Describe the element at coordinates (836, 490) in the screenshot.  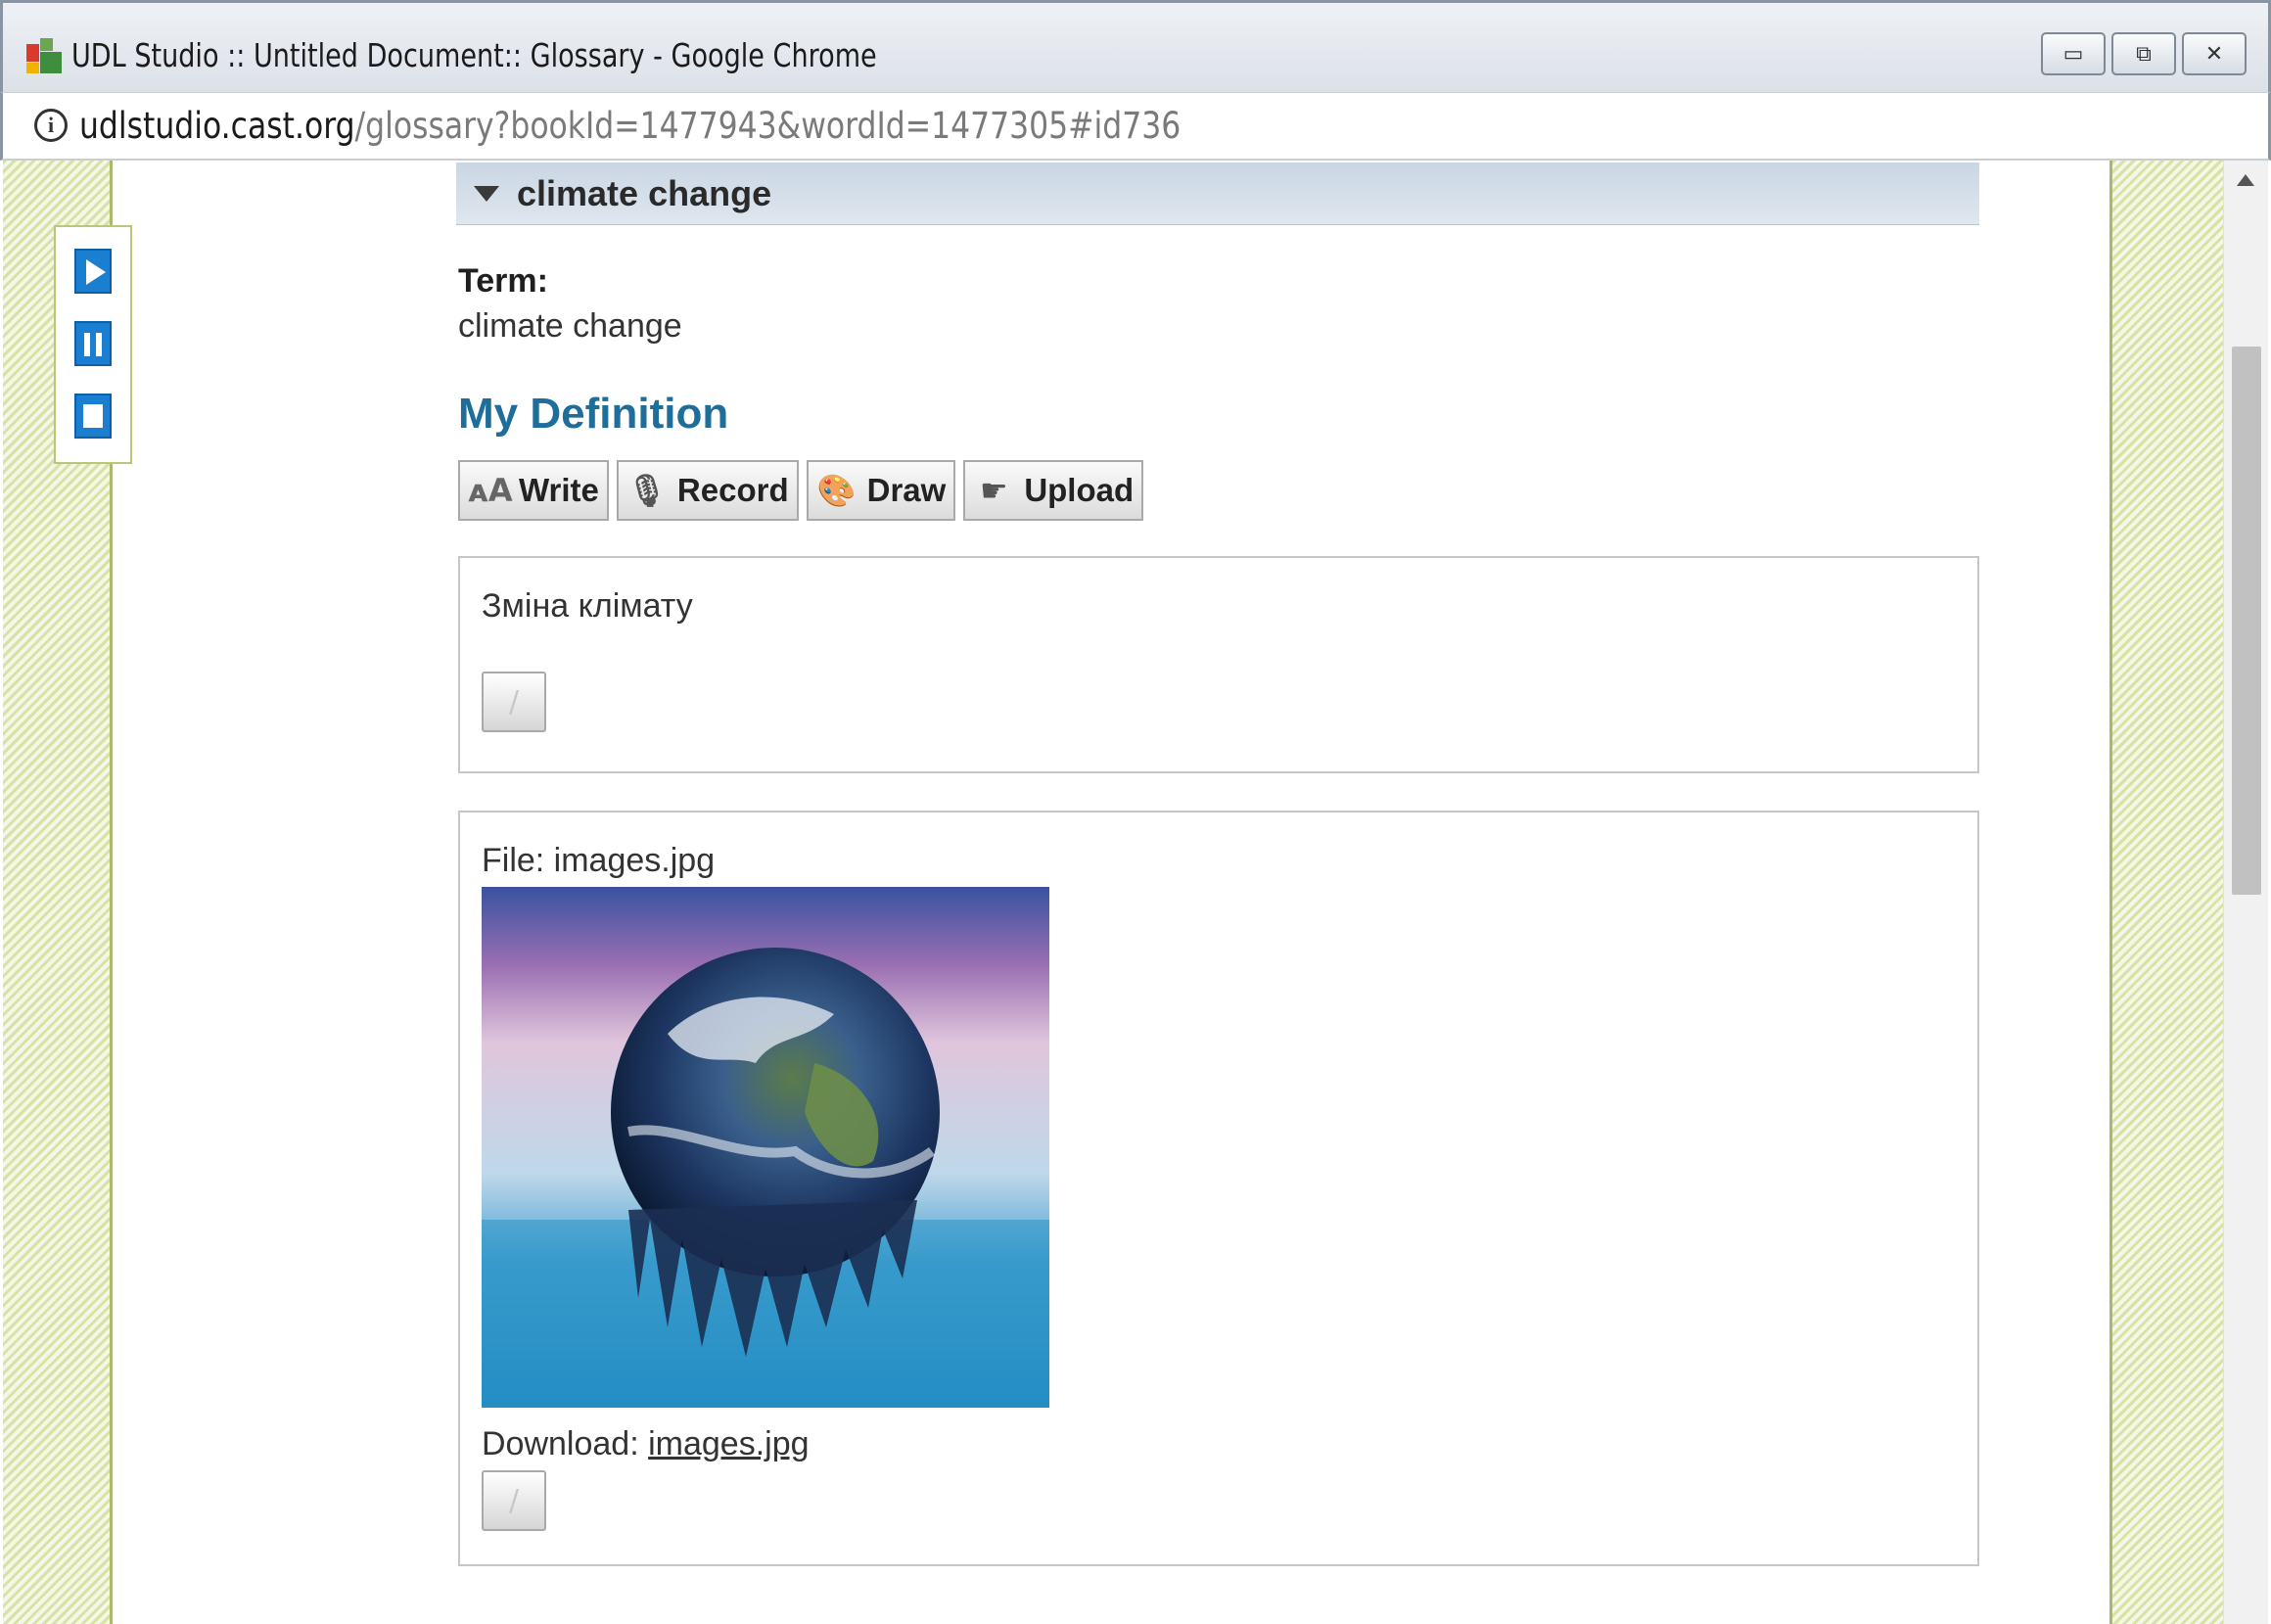
I see `palette-icon: 🎨` at that location.